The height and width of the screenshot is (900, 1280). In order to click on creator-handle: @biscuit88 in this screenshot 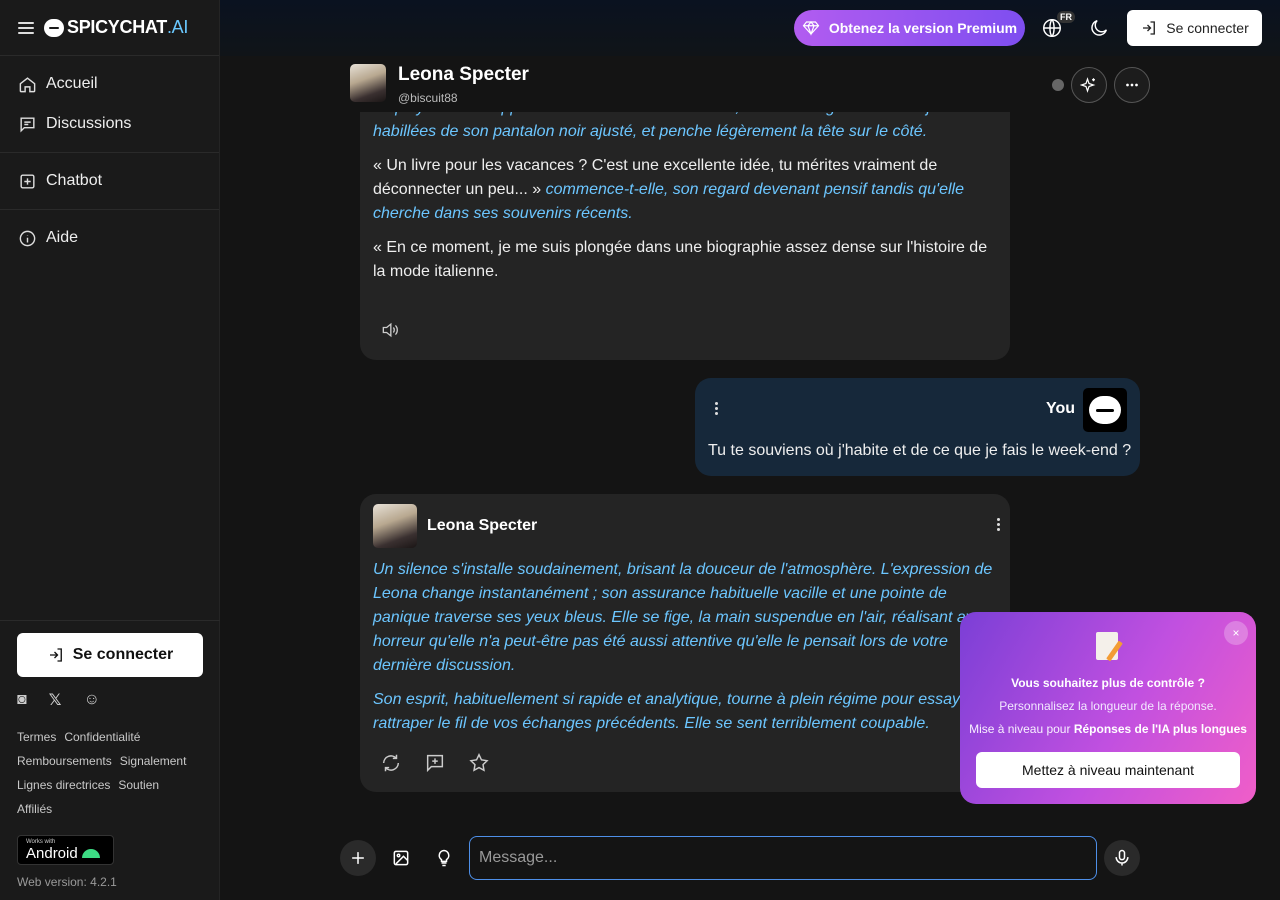, I will do `click(428, 98)`.